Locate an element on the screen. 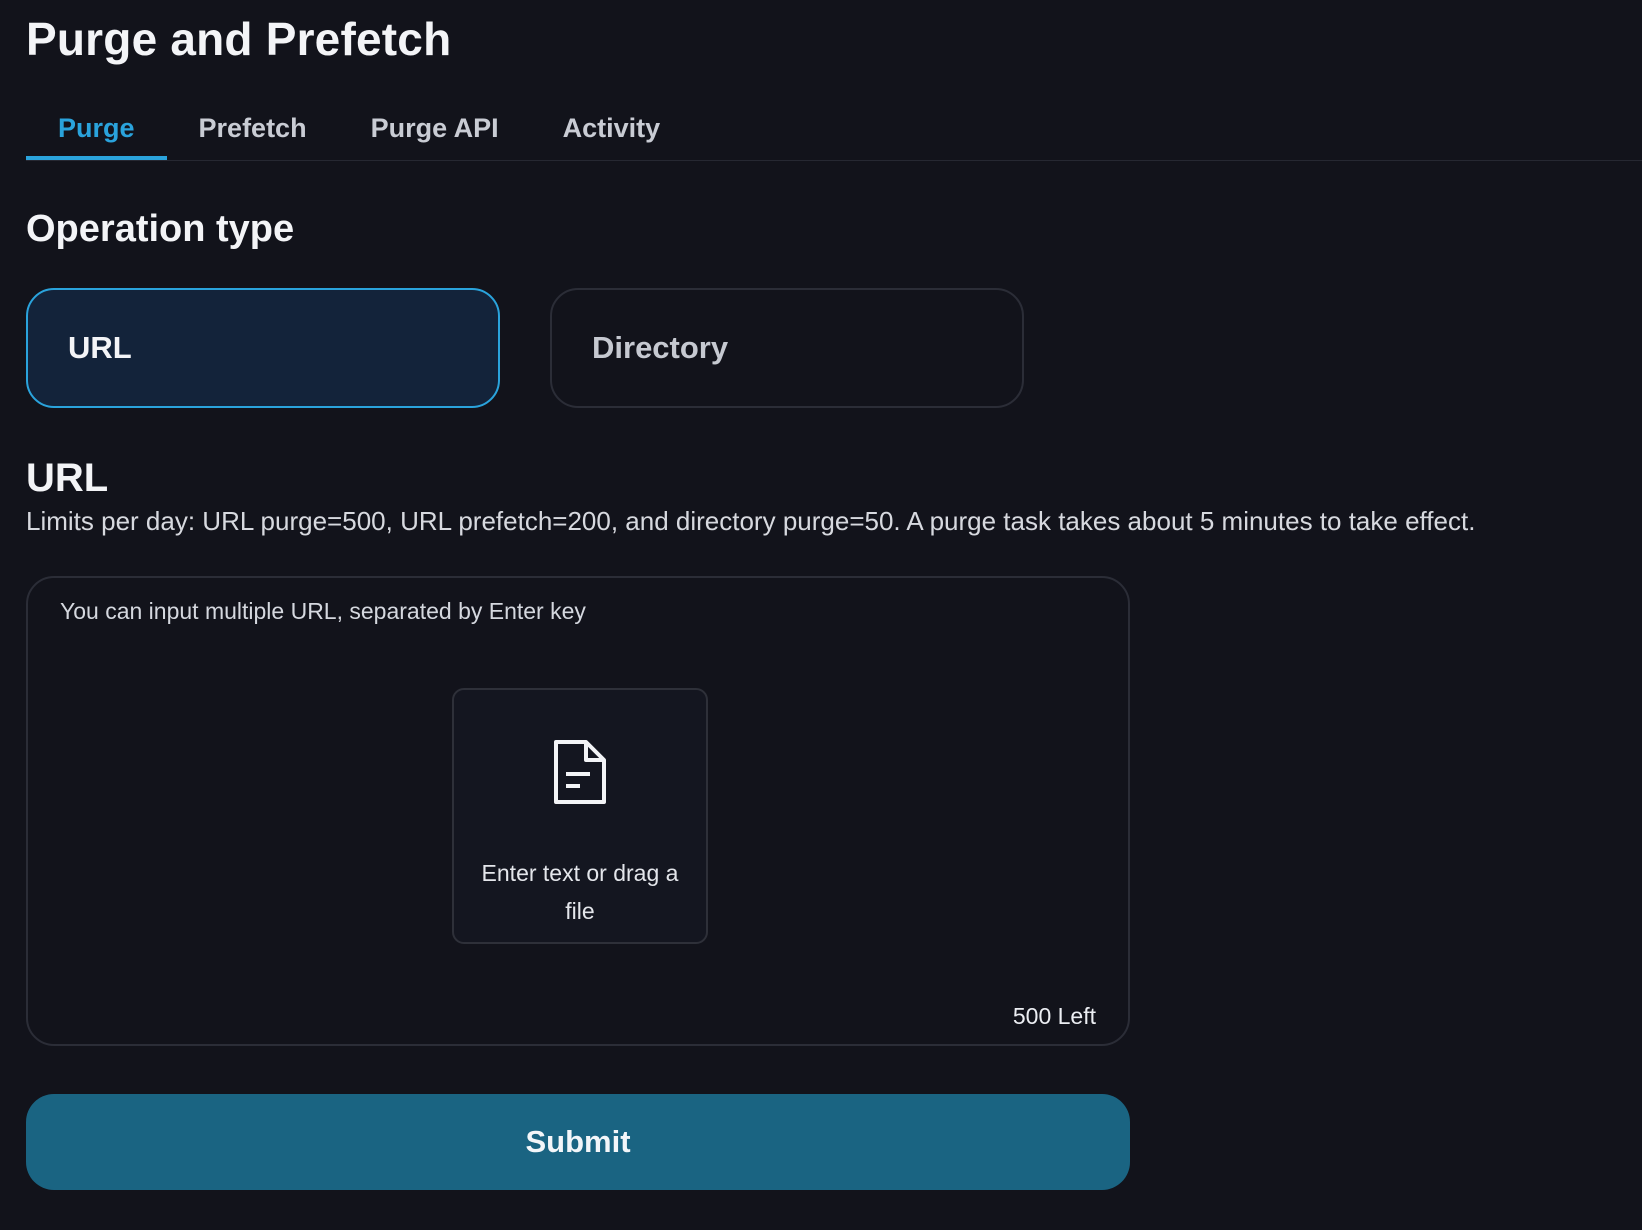 The image size is (1642, 1230). tab-activity: Activity is located at coordinates (612, 130).